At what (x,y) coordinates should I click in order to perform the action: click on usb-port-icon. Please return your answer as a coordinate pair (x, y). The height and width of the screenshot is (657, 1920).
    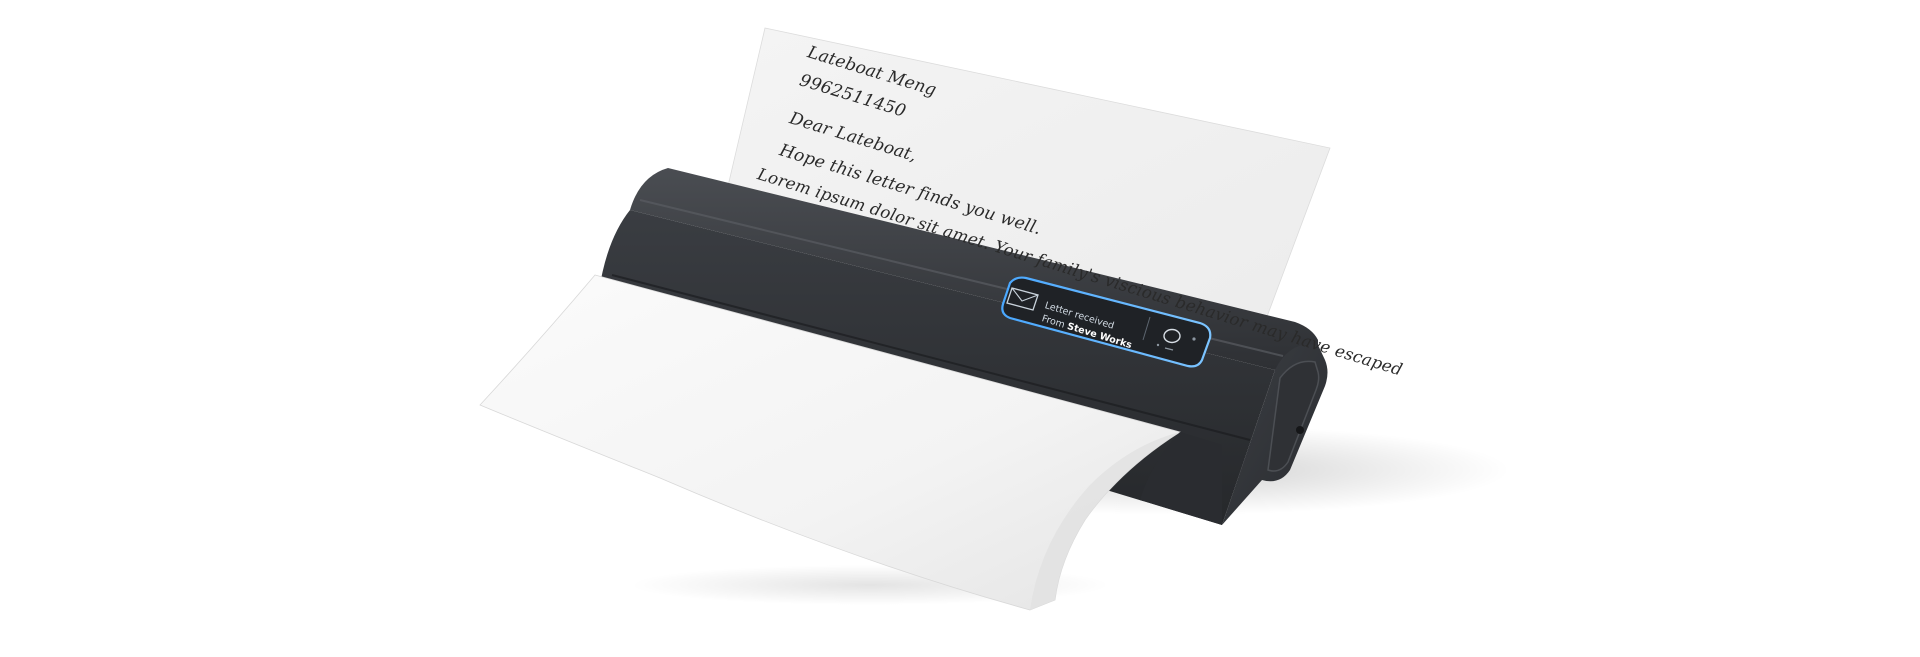
    Looking at the image, I should click on (1300, 430).